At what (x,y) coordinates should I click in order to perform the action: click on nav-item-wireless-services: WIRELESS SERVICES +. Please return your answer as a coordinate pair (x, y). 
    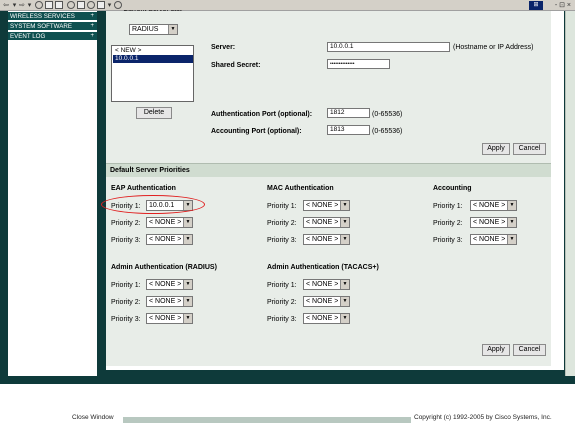
    Looking at the image, I should click on (52, 16).